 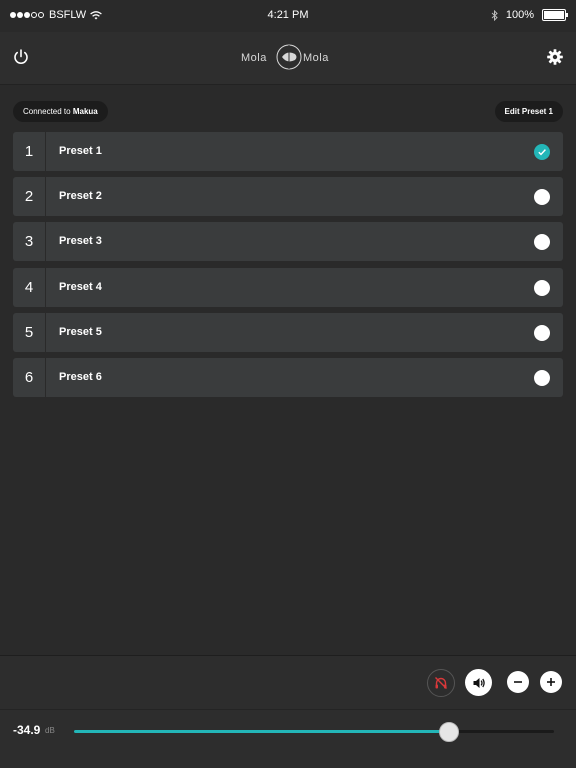 I want to click on nav-bar: Mola Mola, so click(x=288, y=58).